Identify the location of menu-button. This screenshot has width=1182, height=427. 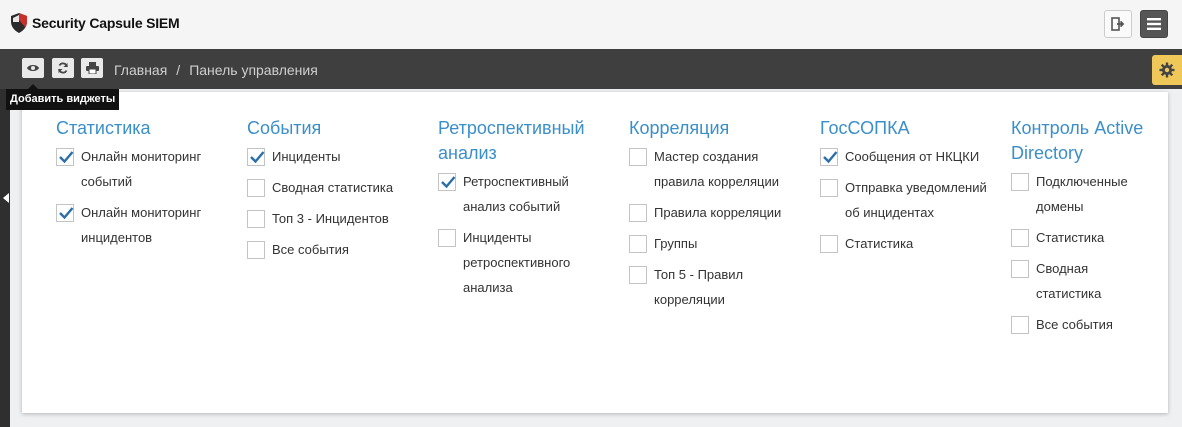
(1154, 24).